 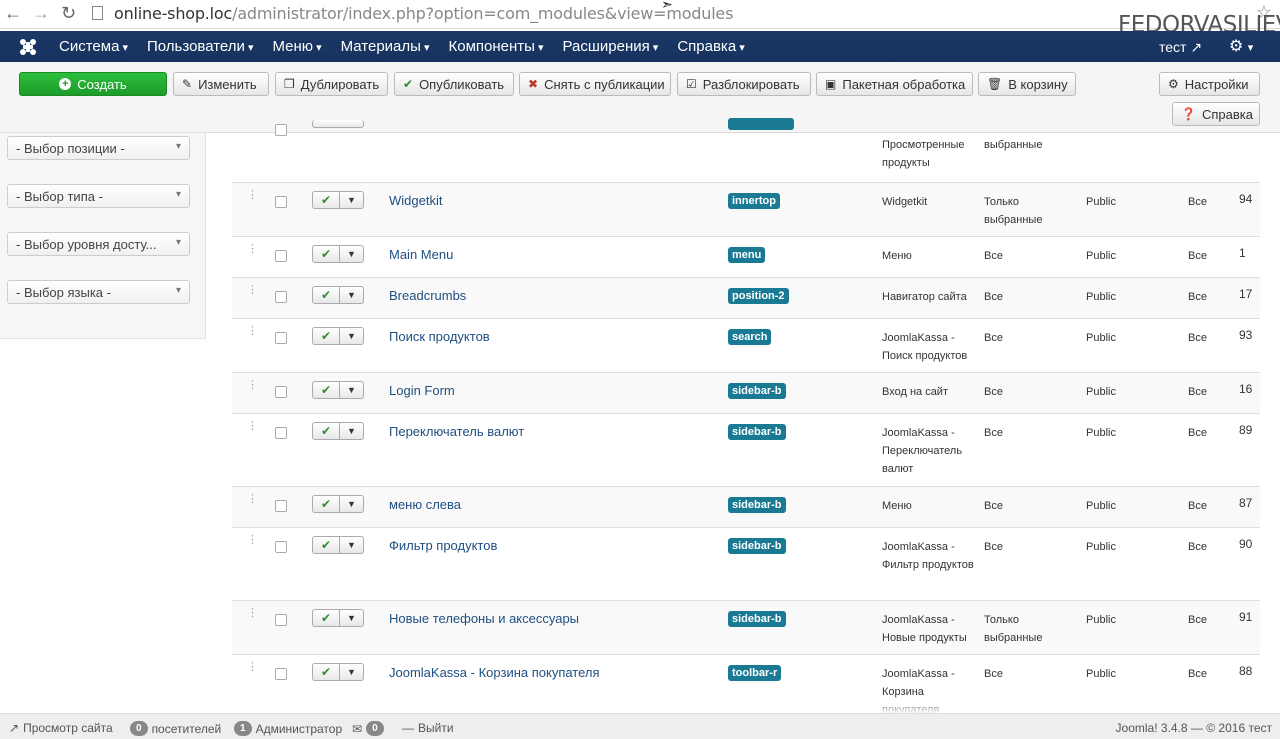 I want to click on status-toggle, so click(x=338, y=124).